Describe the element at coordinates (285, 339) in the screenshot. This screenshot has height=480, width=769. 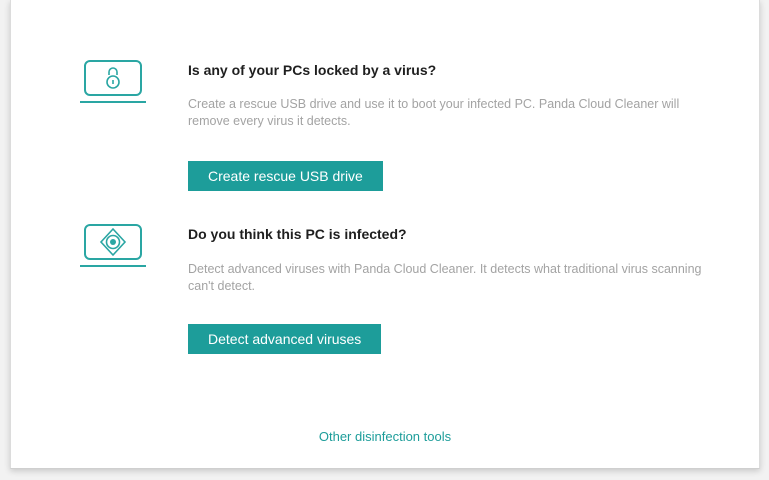
I see `detect-advanced-viruses-button: Detect advanced viruses` at that location.